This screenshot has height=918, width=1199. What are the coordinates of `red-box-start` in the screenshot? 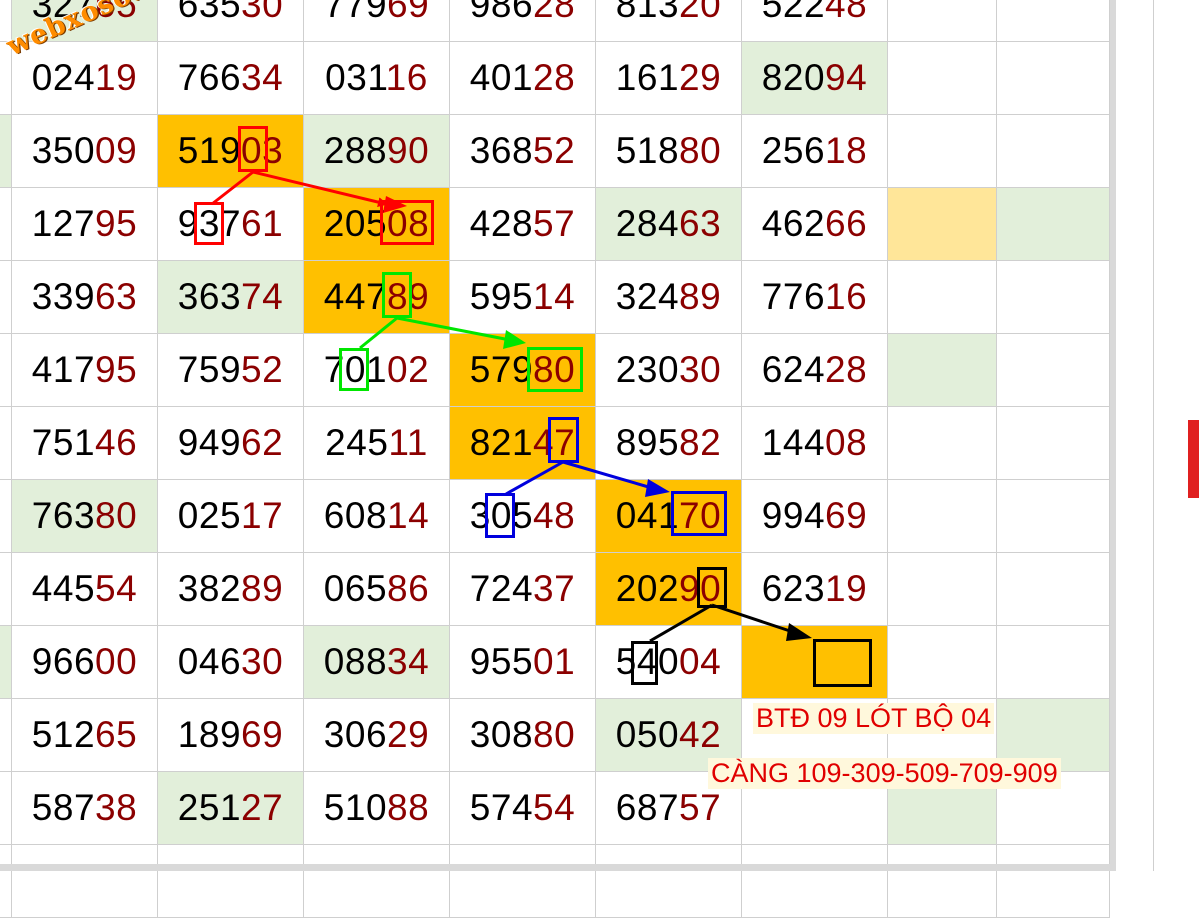 It's located at (209, 223).